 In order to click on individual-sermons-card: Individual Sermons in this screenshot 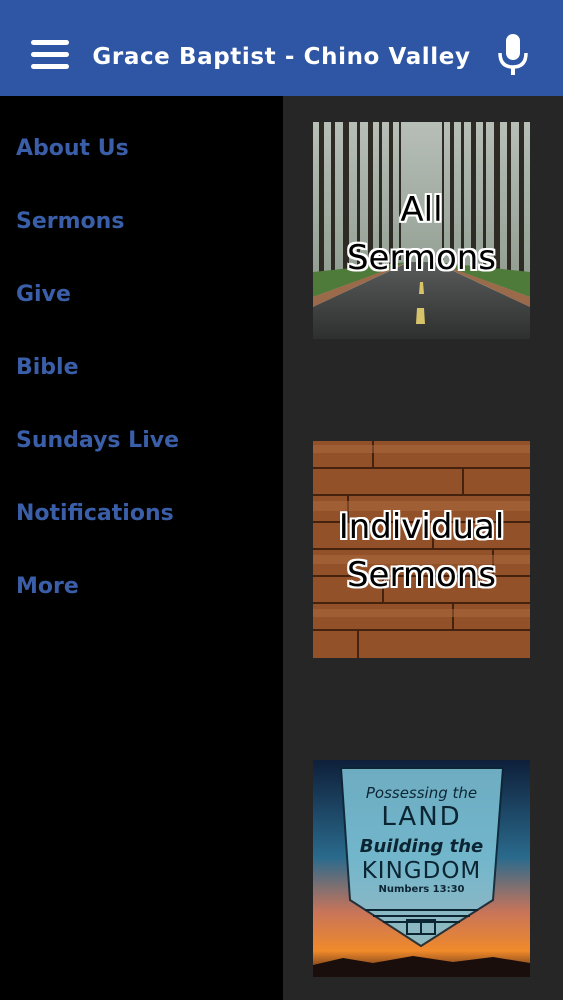, I will do `click(421, 549)`.